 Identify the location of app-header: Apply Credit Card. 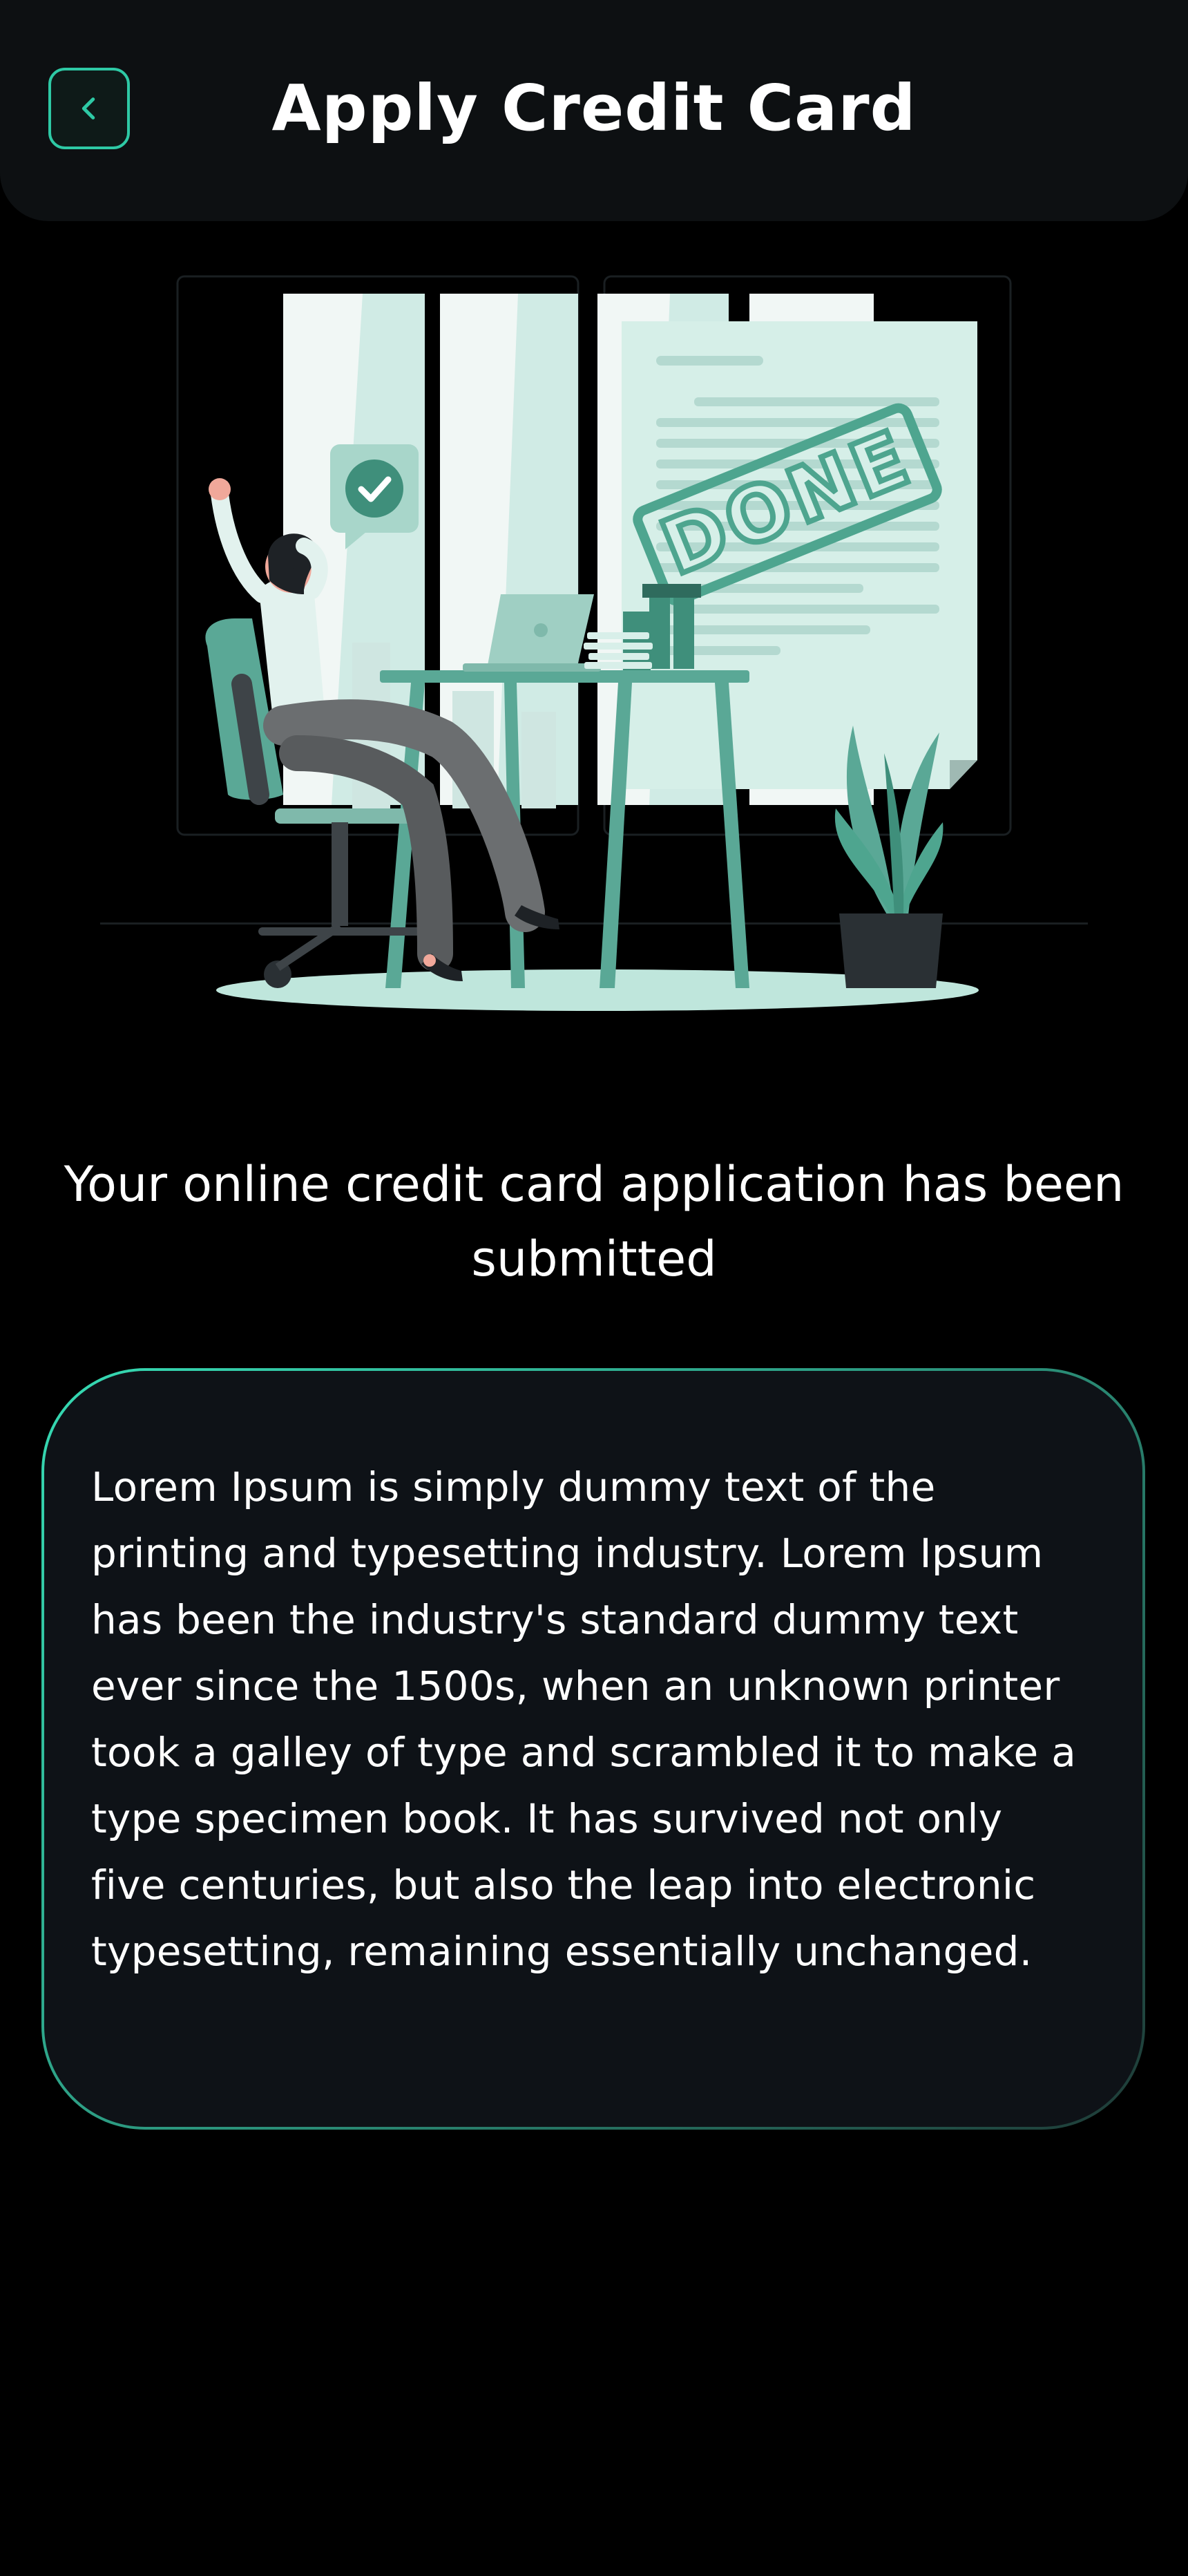
(594, 110).